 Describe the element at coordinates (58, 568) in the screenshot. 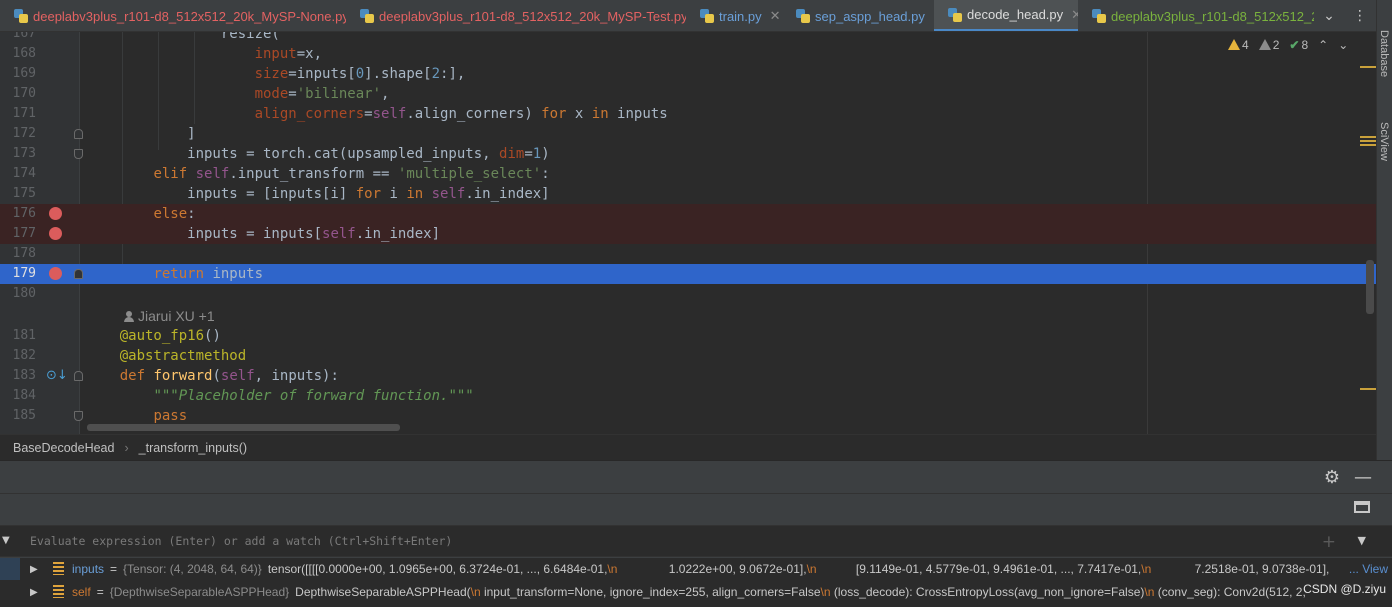

I see `tensor-variable-icon` at that location.